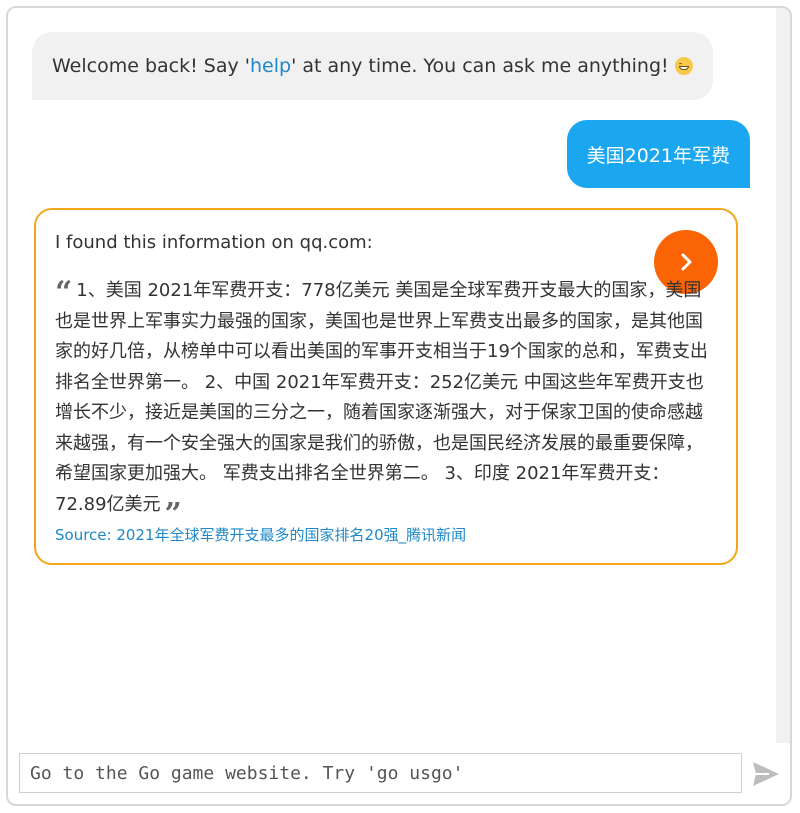  What do you see at coordinates (151, 66) in the screenshot?
I see `welcome-text-start: Welcome back! Say '` at bounding box center [151, 66].